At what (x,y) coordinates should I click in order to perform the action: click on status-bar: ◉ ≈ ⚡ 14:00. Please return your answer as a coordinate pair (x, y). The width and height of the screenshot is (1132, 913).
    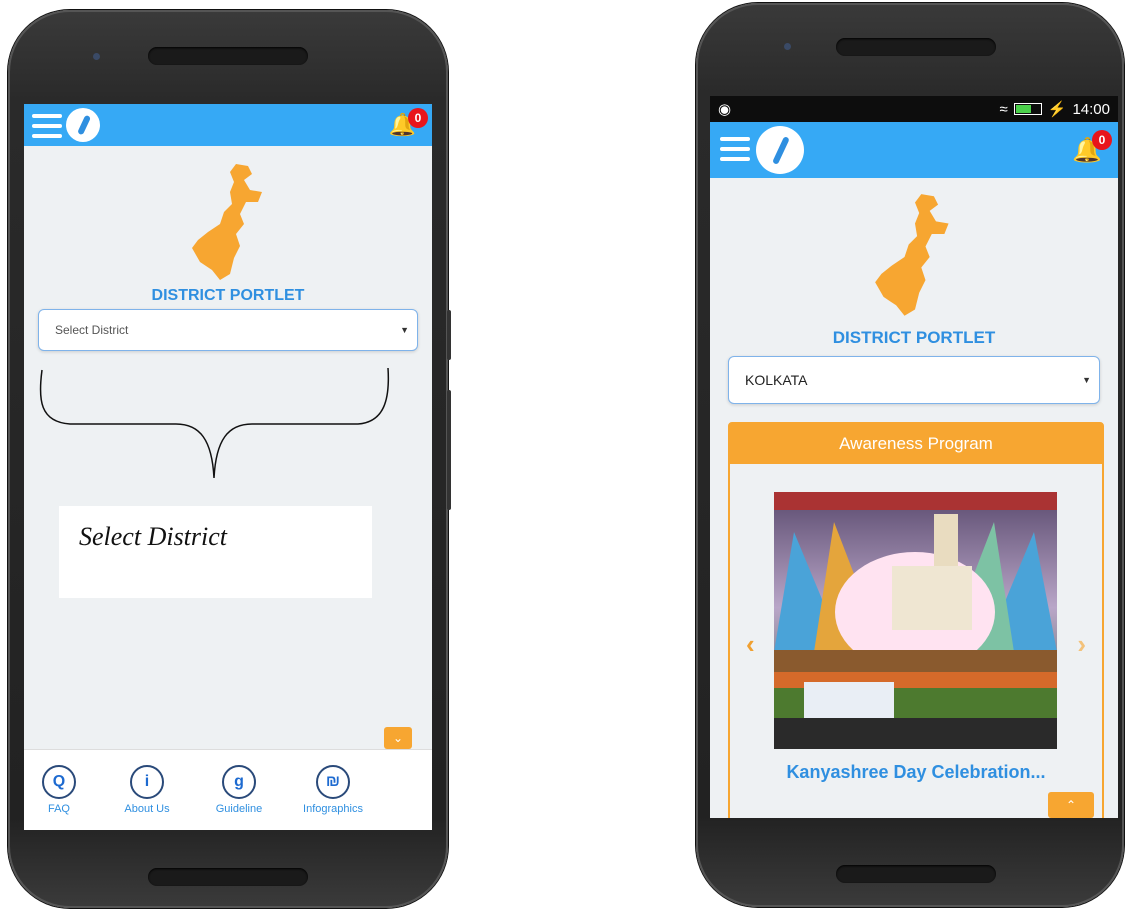
    Looking at the image, I should click on (914, 109).